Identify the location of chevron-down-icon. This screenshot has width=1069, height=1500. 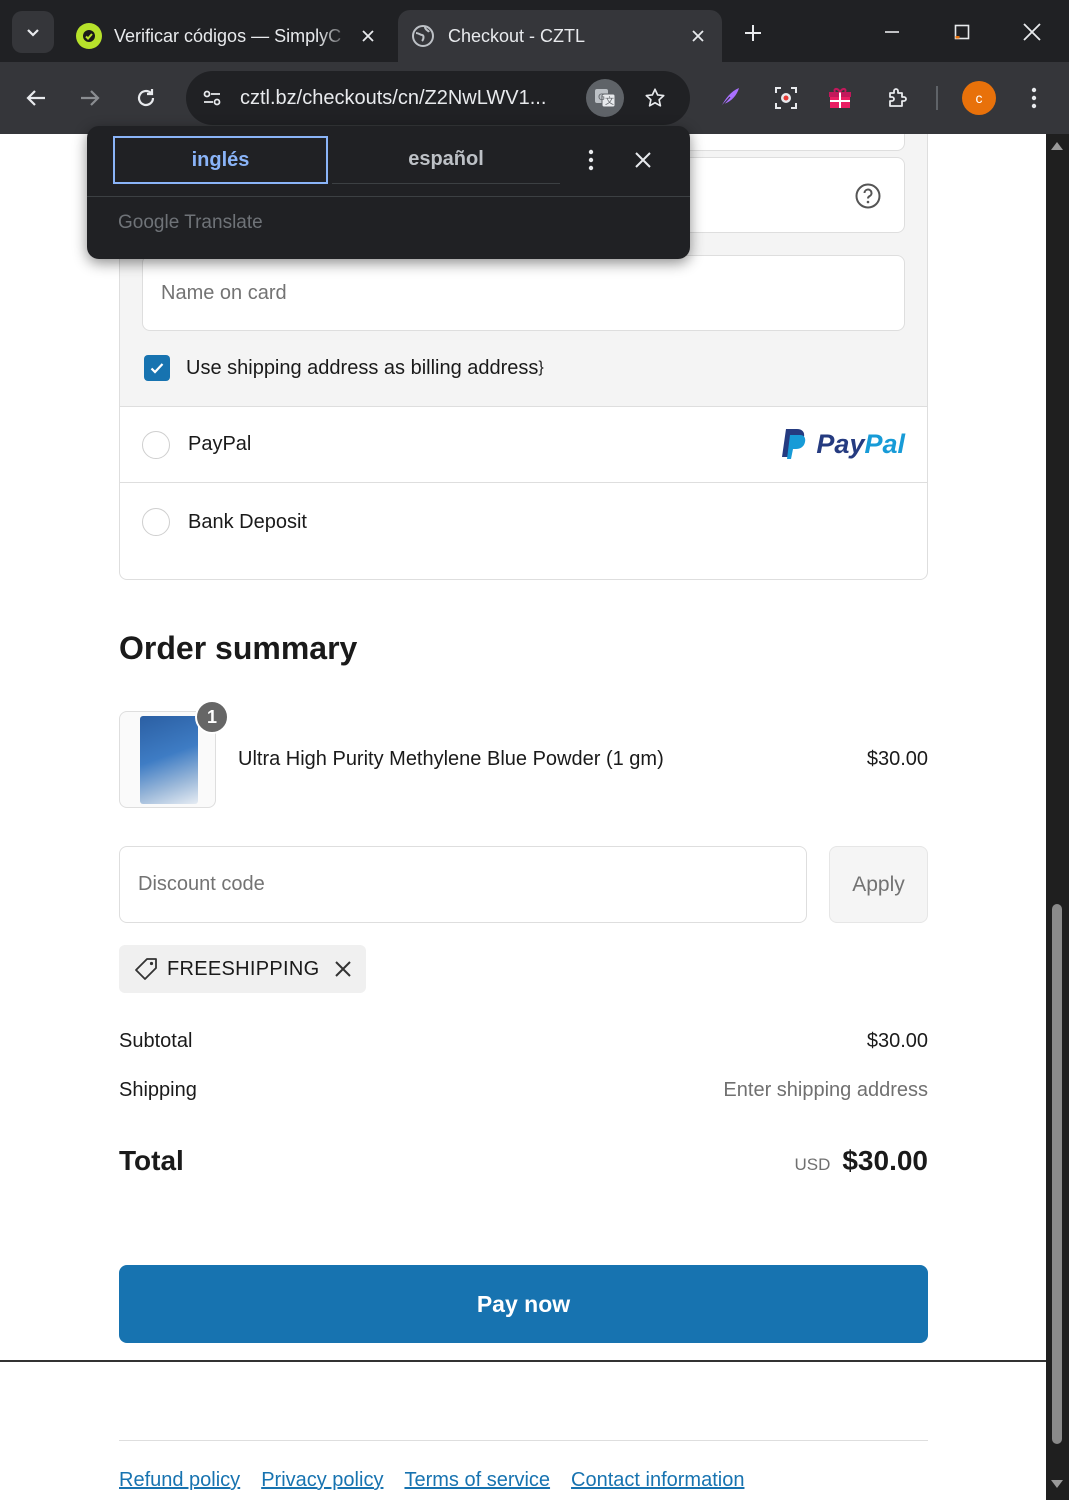
(33, 33).